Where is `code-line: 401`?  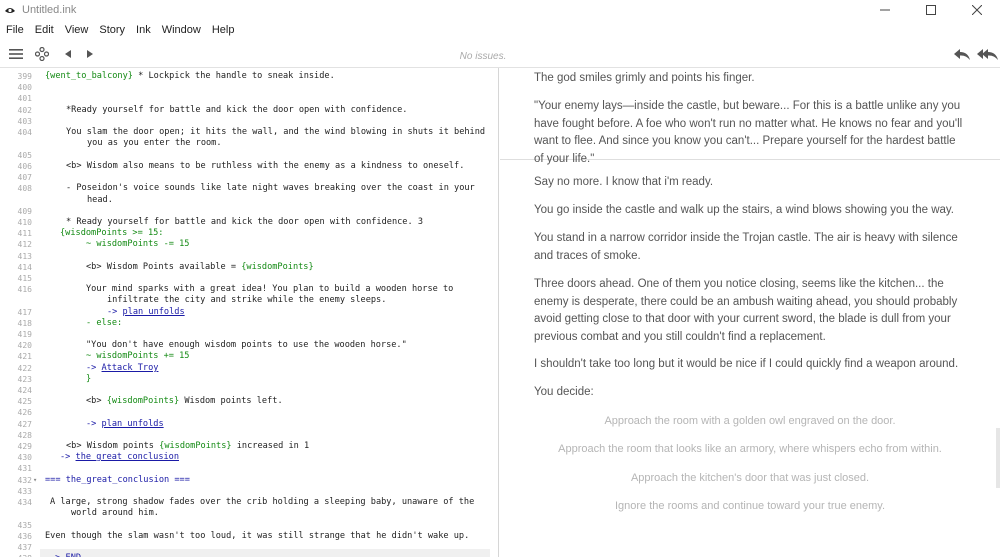
code-line: 401 is located at coordinates (249, 98).